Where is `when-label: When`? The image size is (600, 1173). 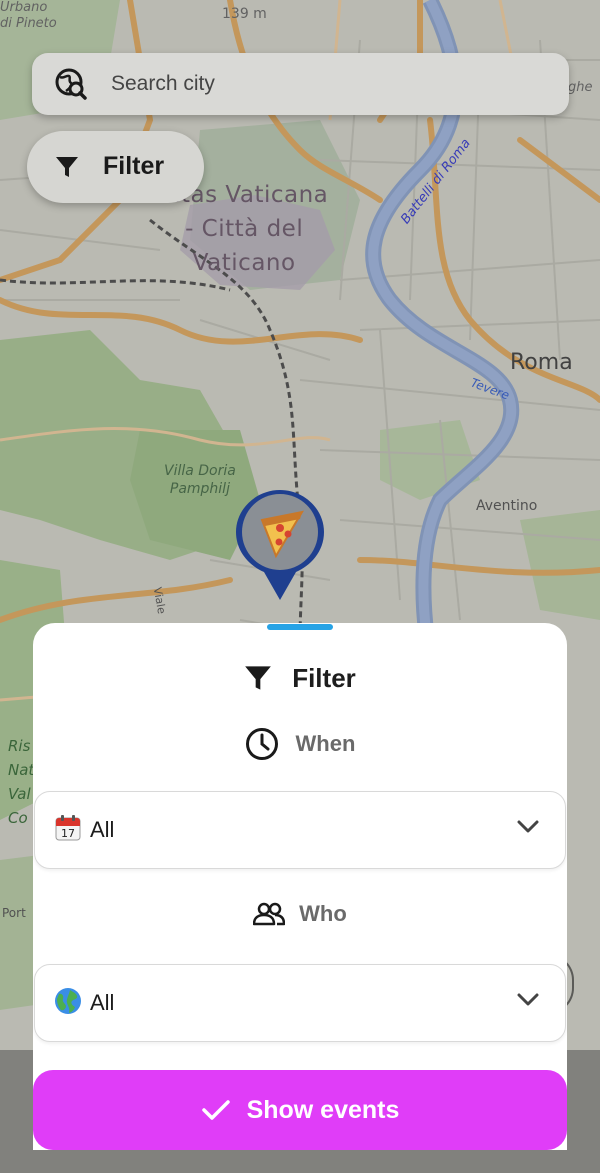 when-label: When is located at coordinates (325, 743).